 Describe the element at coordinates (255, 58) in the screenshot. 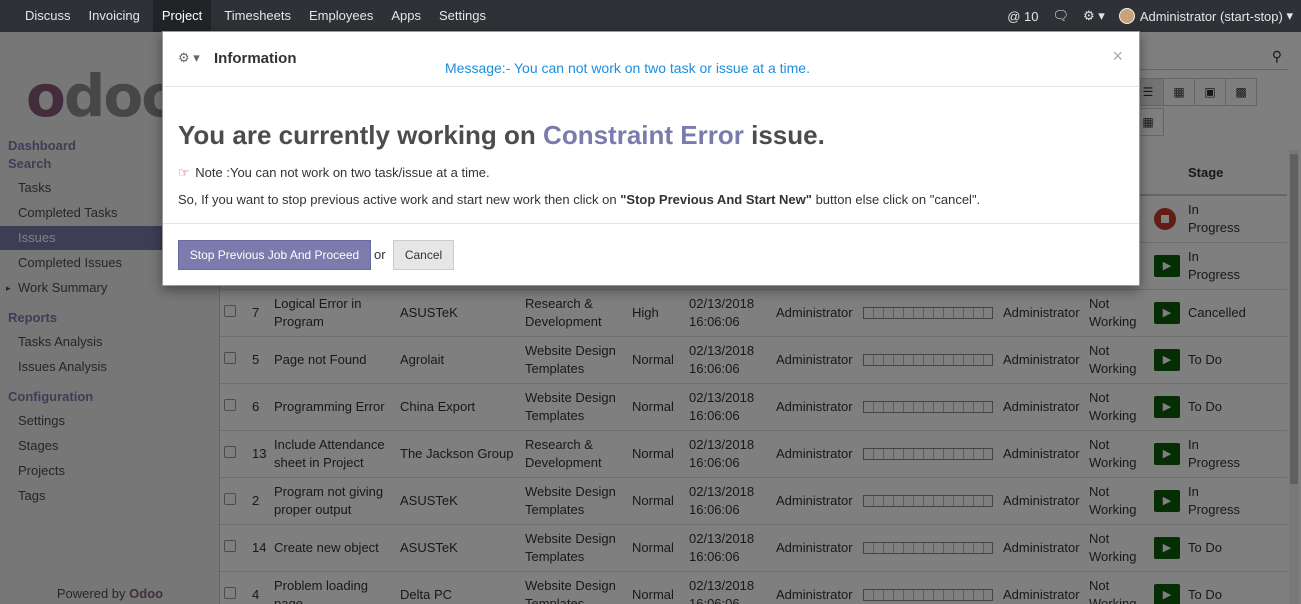

I see `dialog-title: Information` at that location.